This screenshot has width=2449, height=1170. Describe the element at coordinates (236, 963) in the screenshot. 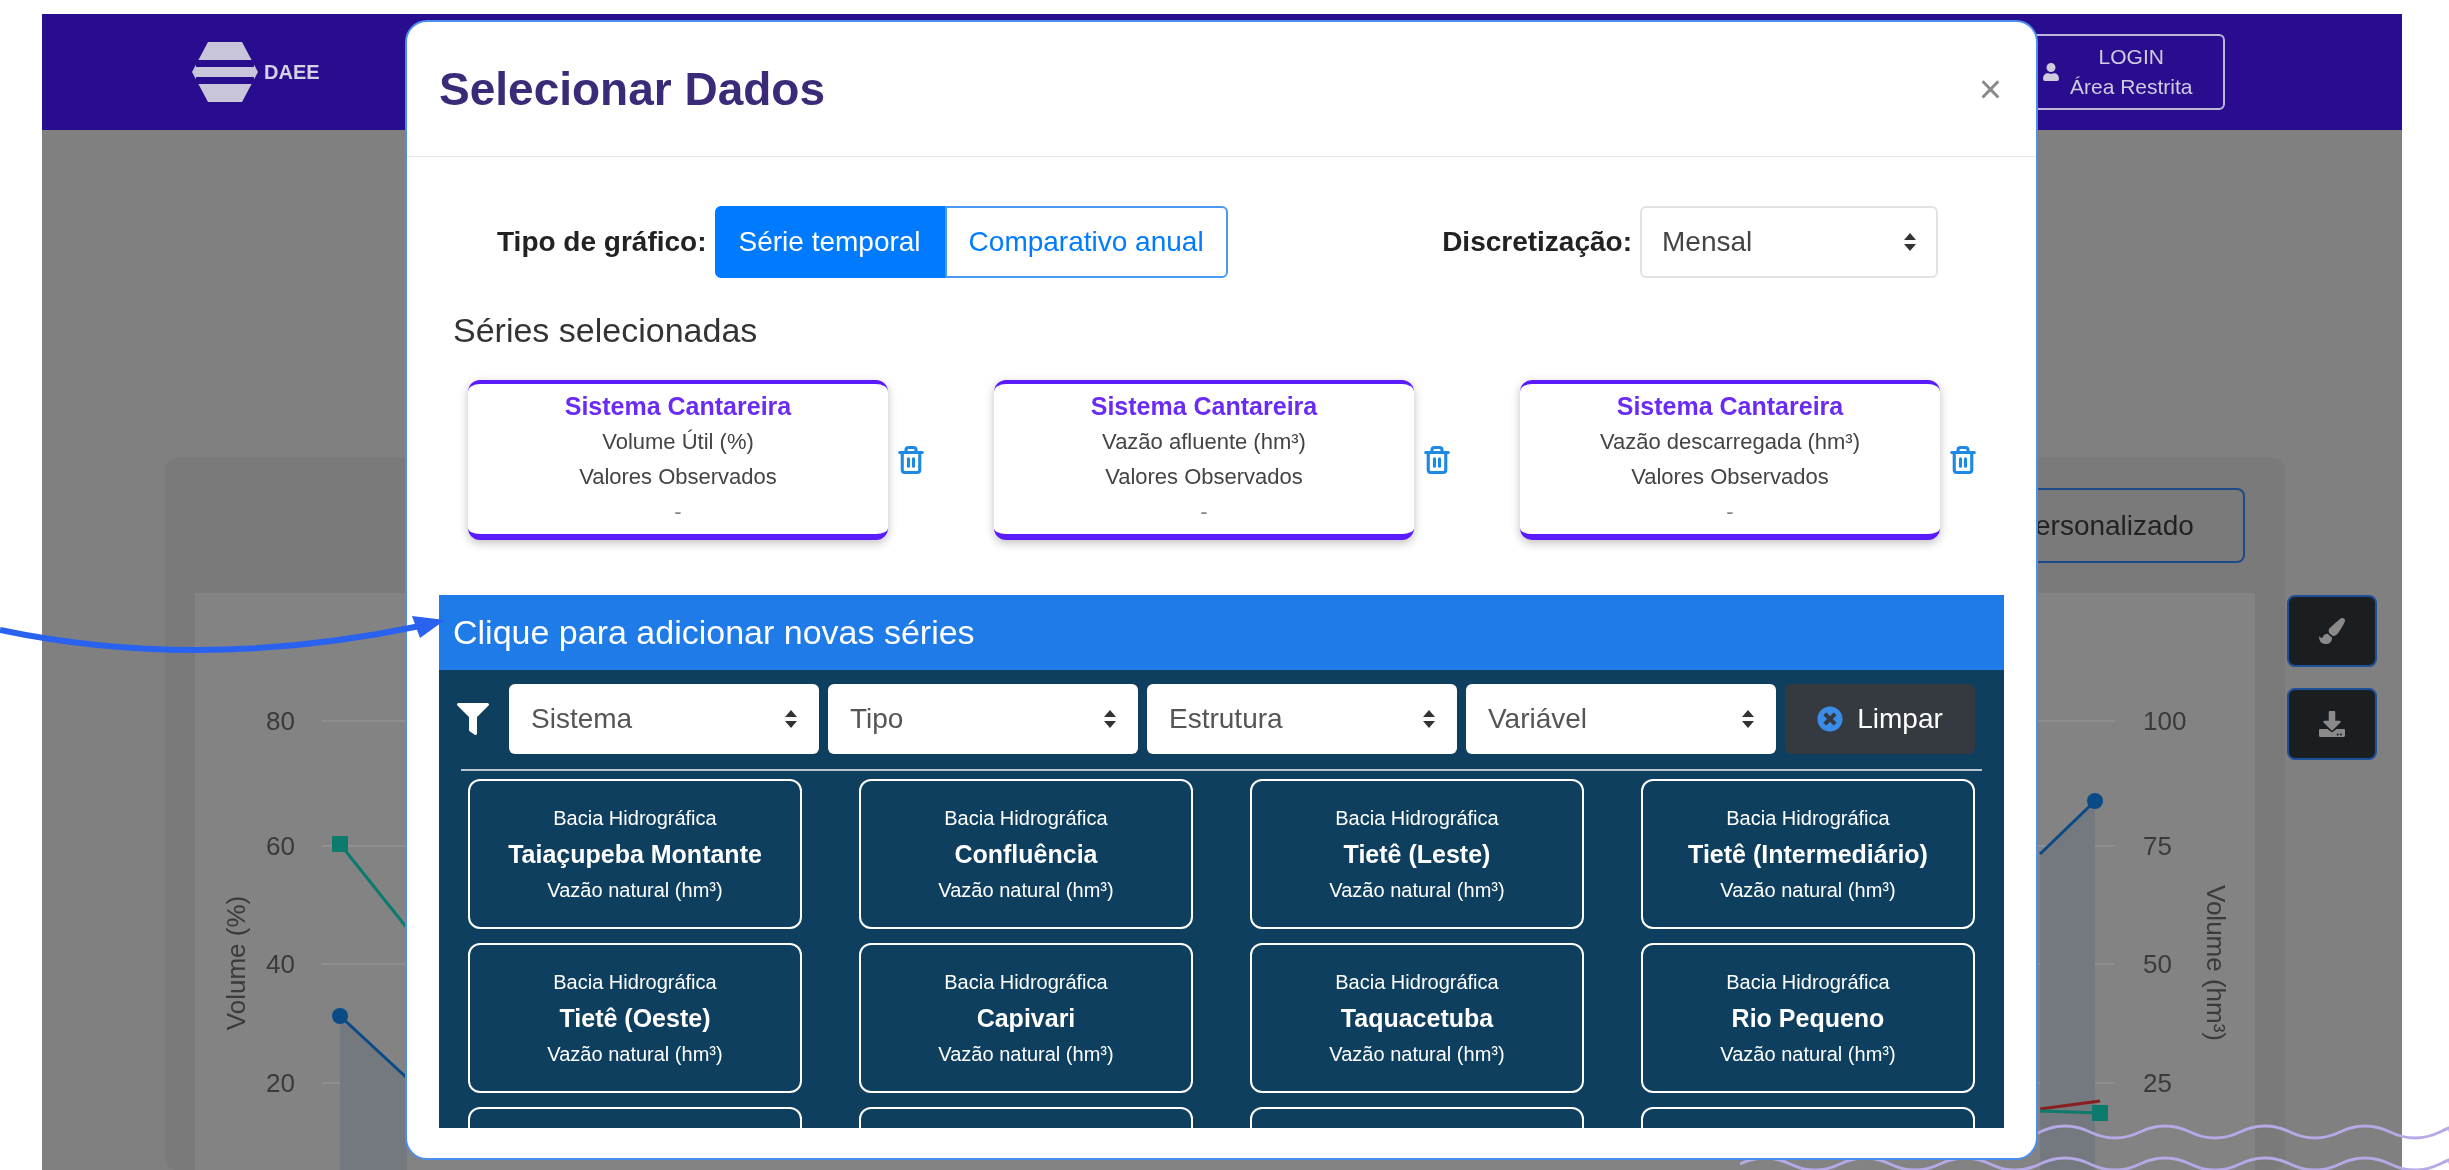

I see `axis-title: Volume (%)` at that location.